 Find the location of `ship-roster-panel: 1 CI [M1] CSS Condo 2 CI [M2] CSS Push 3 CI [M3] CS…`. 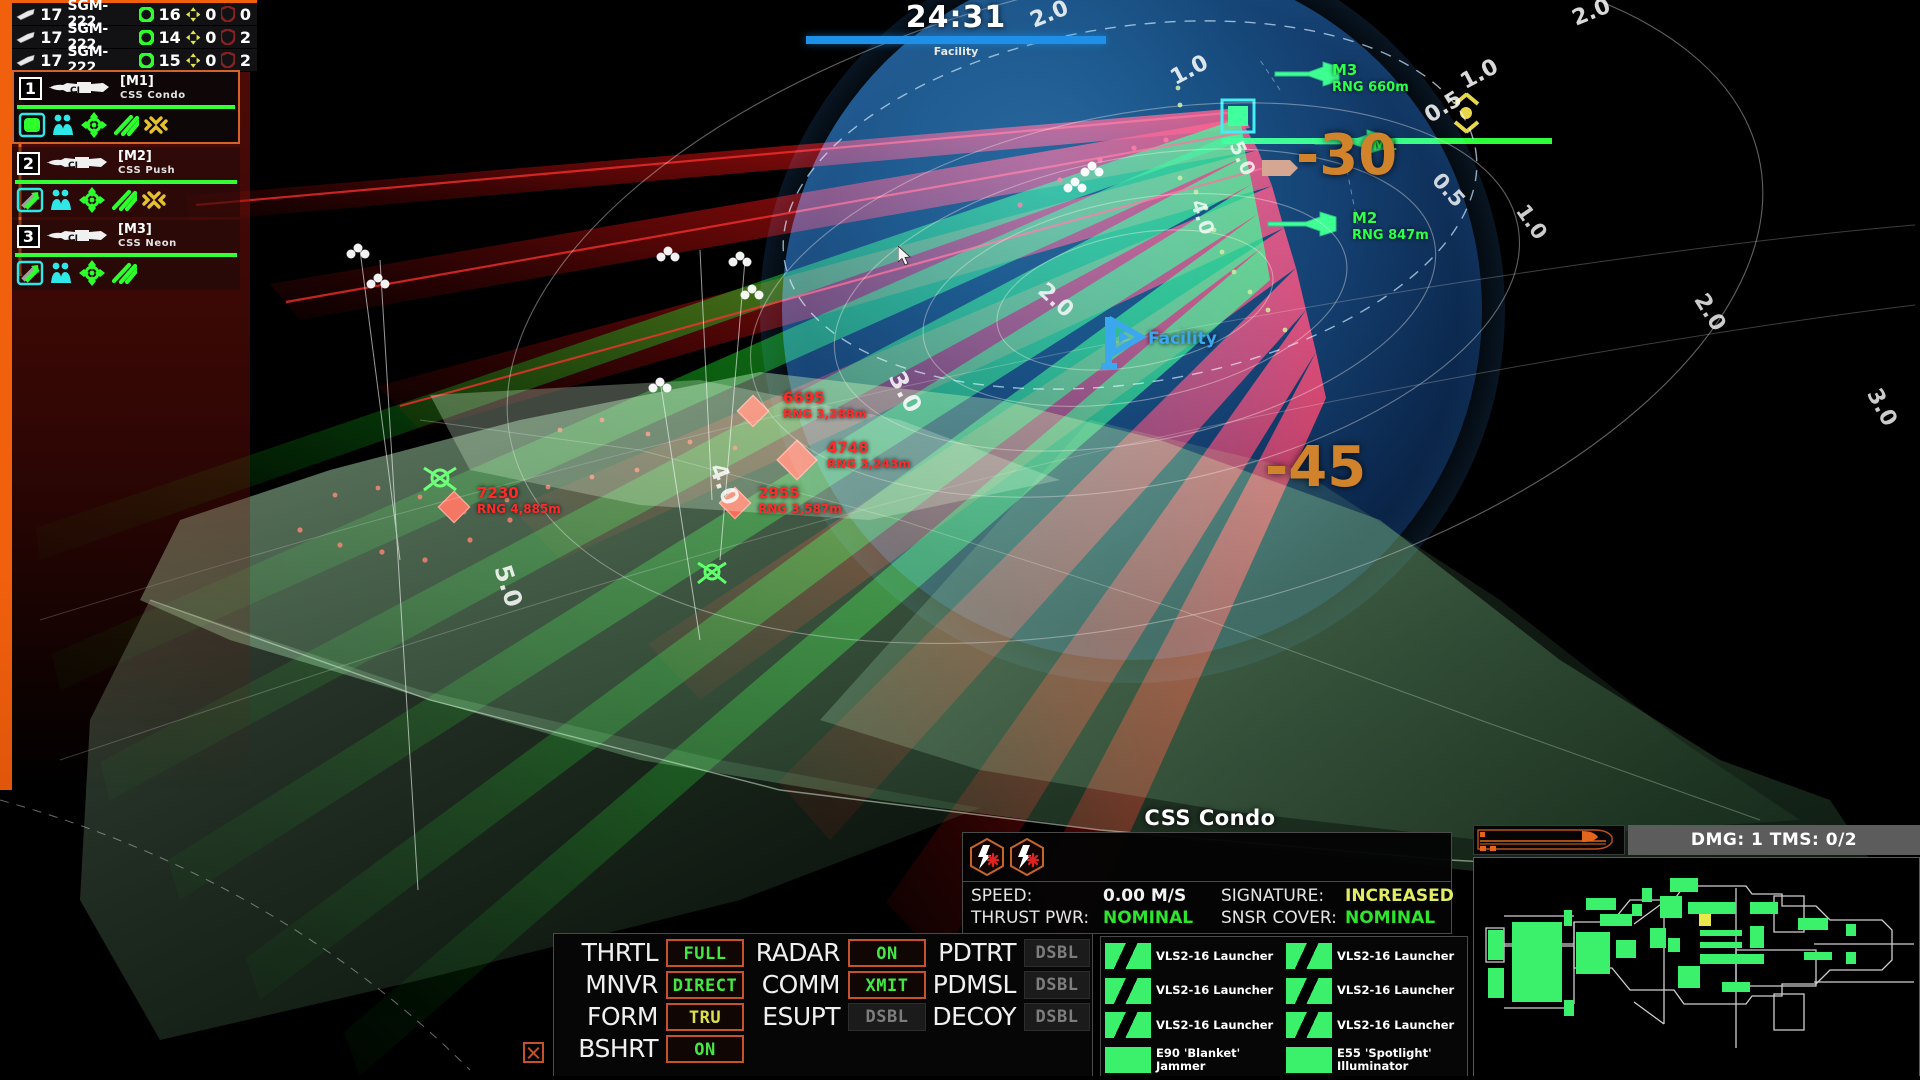

ship-roster-panel: 1 CI [M1] CSS Condo 2 CI [M2] CSS Push 3 CI [M3] CS… is located at coordinates (126, 181).